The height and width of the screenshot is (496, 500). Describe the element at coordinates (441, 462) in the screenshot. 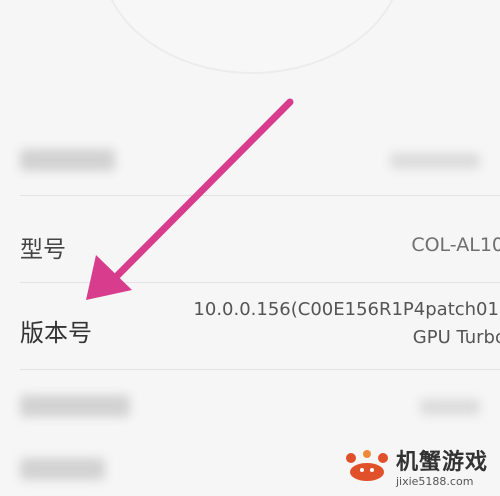

I see `watermark-title: 机蟹游戏` at that location.